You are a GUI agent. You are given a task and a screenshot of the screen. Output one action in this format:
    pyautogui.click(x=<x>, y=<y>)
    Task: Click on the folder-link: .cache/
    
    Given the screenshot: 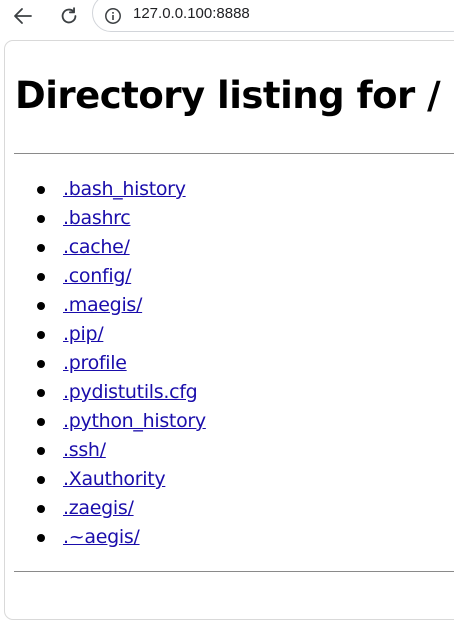 What is the action you would take?
    pyautogui.click(x=96, y=247)
    